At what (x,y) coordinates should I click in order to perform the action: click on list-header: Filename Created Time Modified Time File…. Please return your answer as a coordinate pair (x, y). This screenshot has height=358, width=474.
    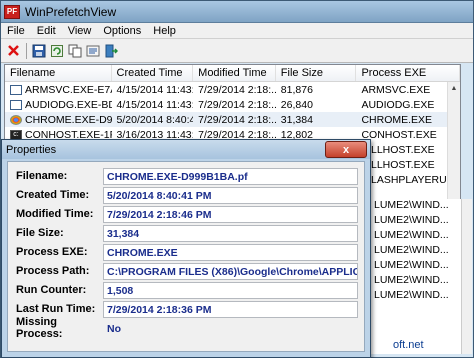
    Looking at the image, I should click on (232, 73).